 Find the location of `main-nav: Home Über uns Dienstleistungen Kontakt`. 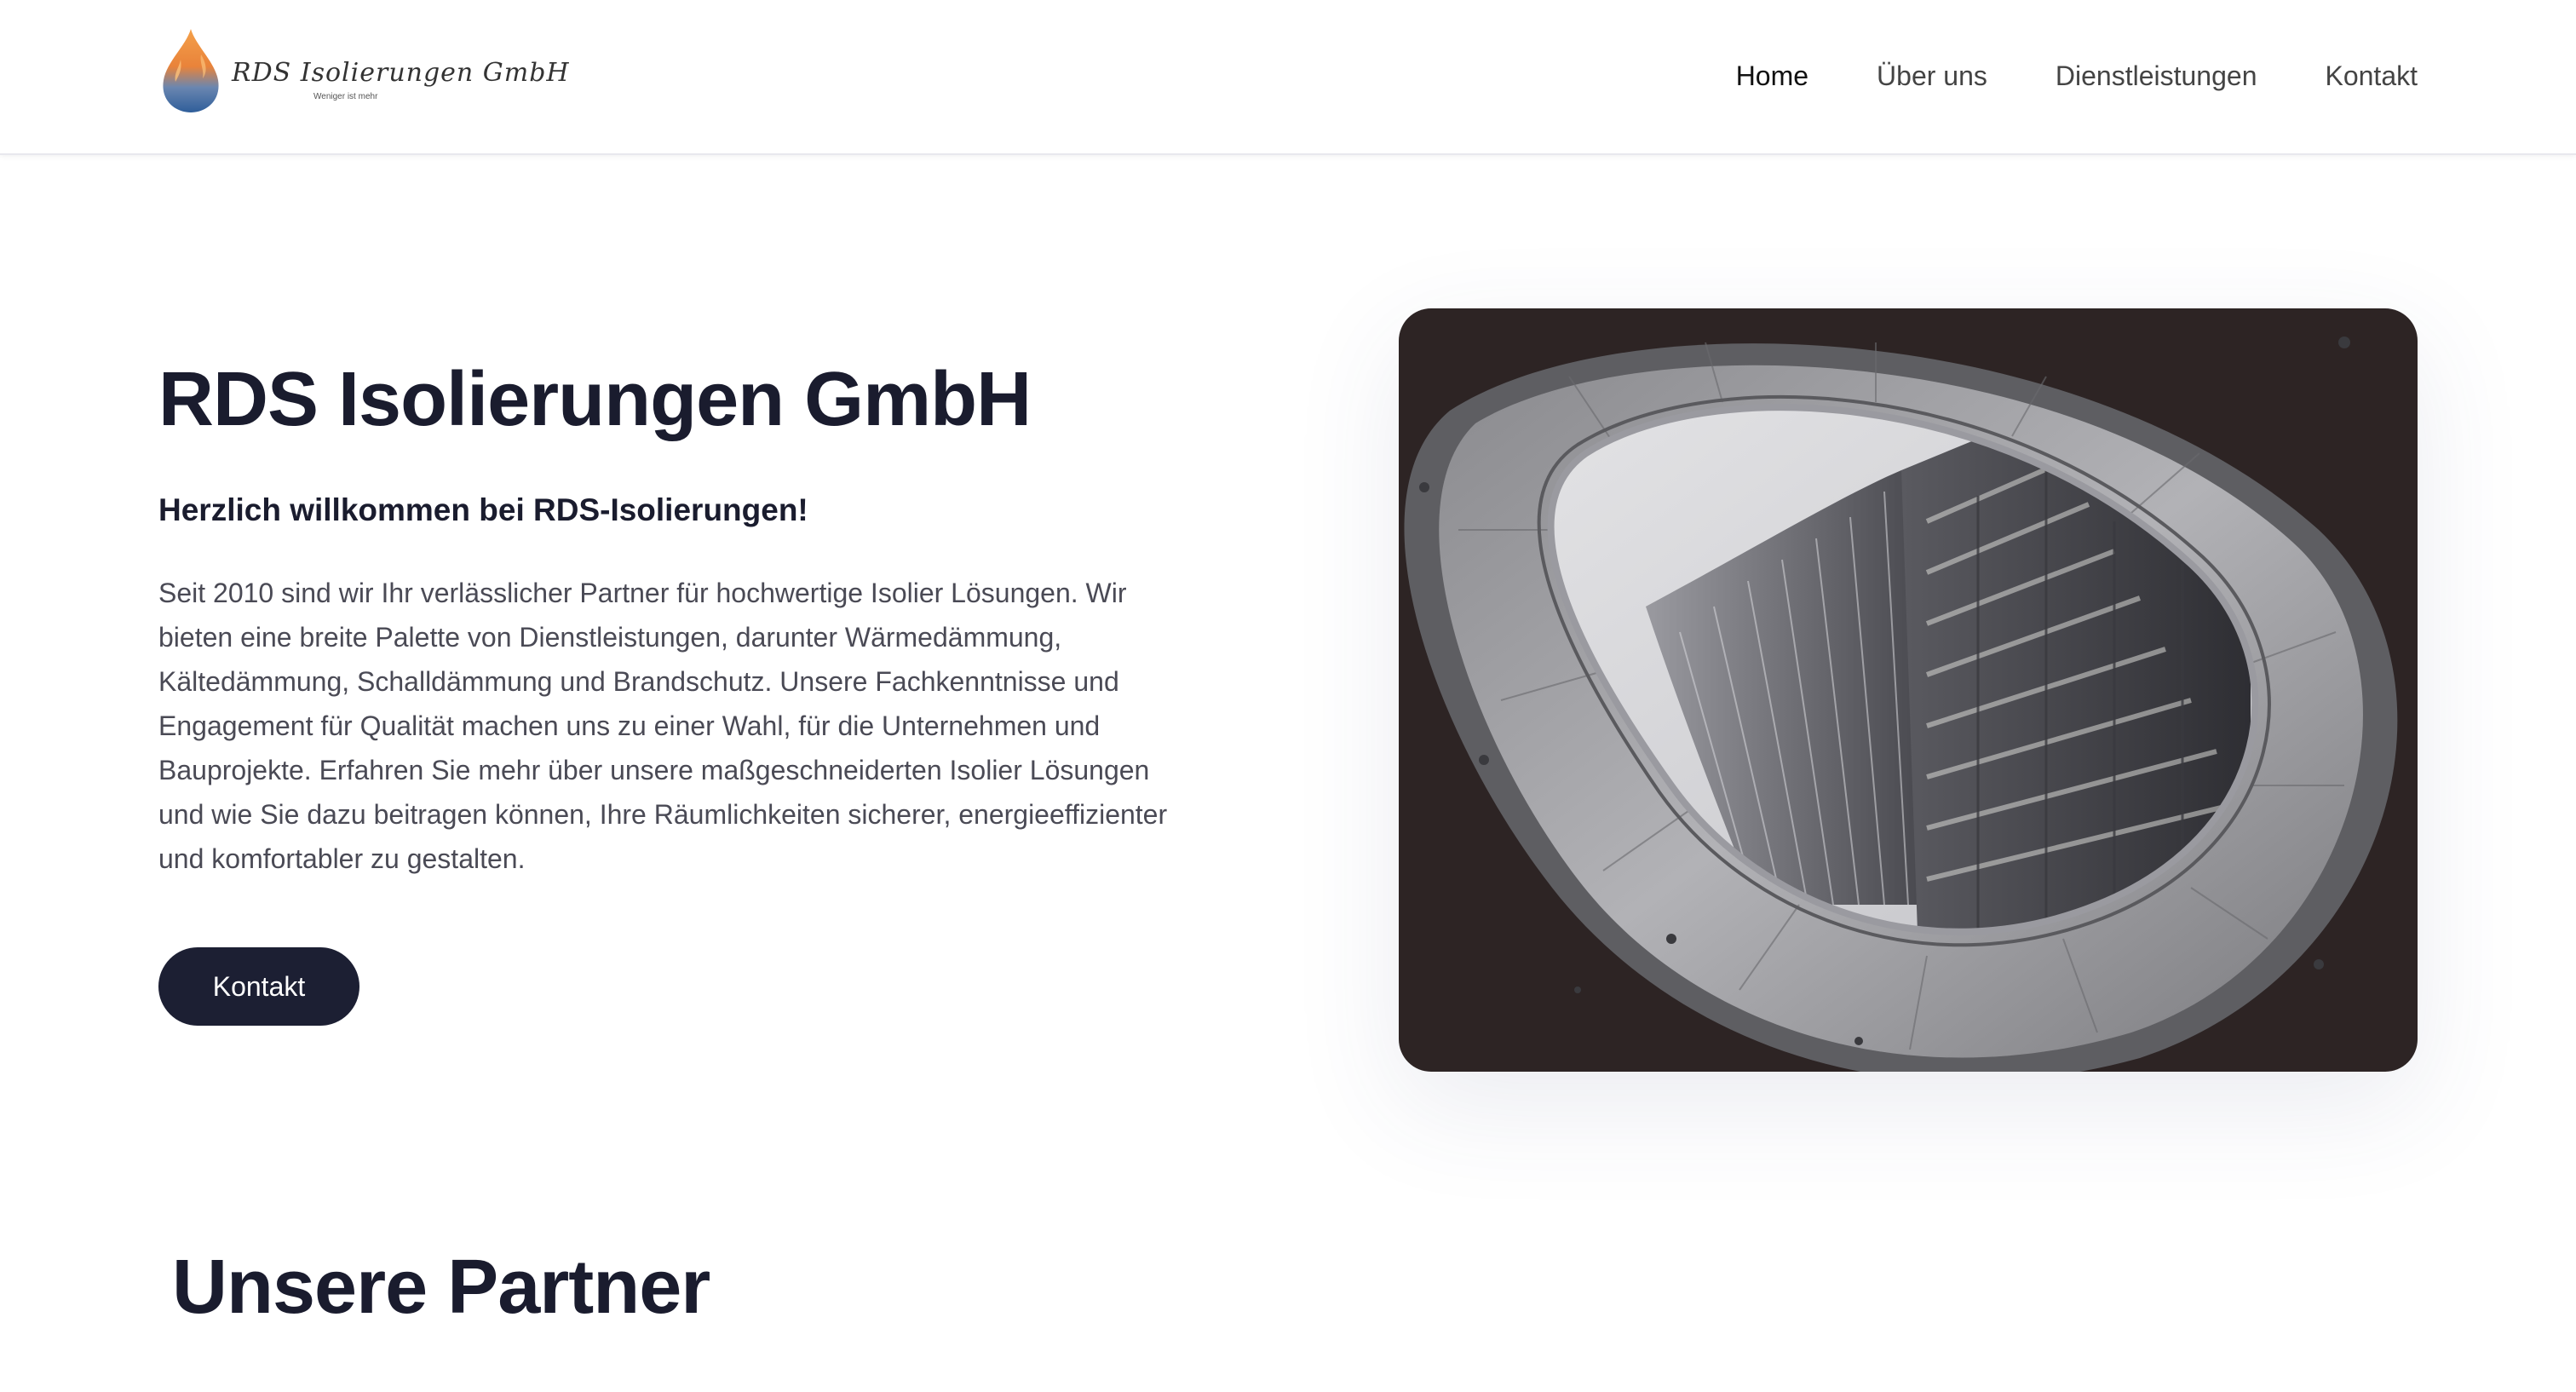

main-nav: Home Über uns Dienstleistungen Kontakt is located at coordinates (2077, 76).